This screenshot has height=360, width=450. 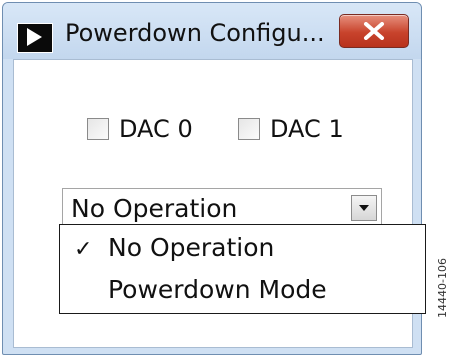 I want to click on close-icon, so click(x=374, y=31).